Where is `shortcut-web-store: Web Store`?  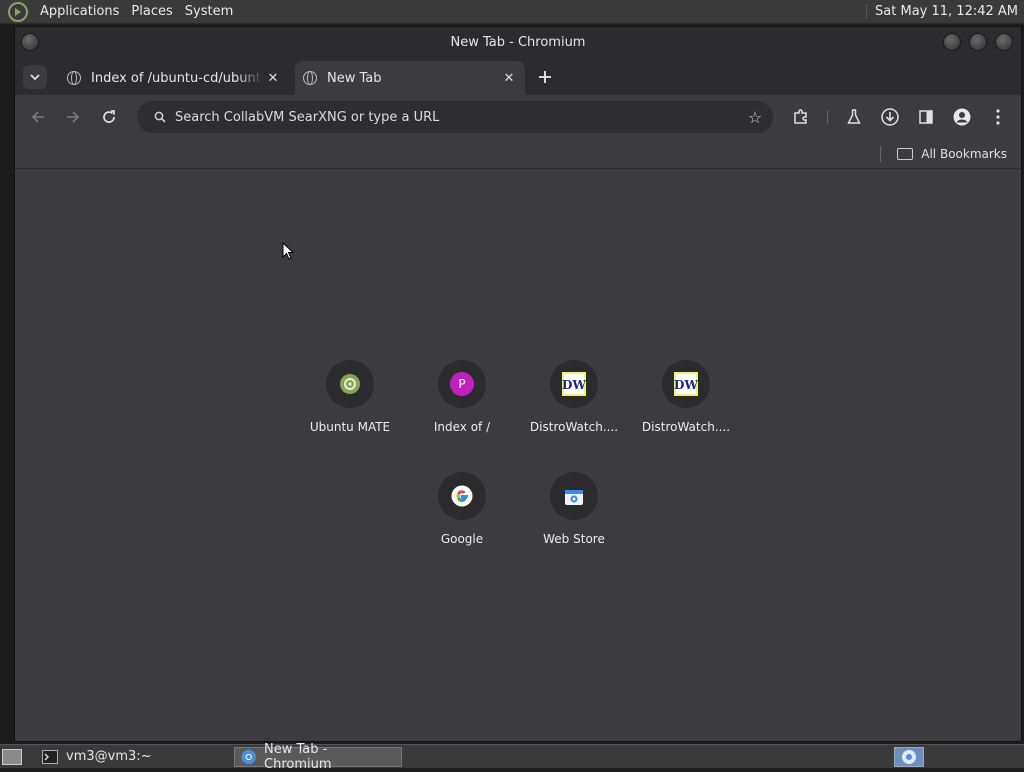
shortcut-web-store: Web Store is located at coordinates (574, 509).